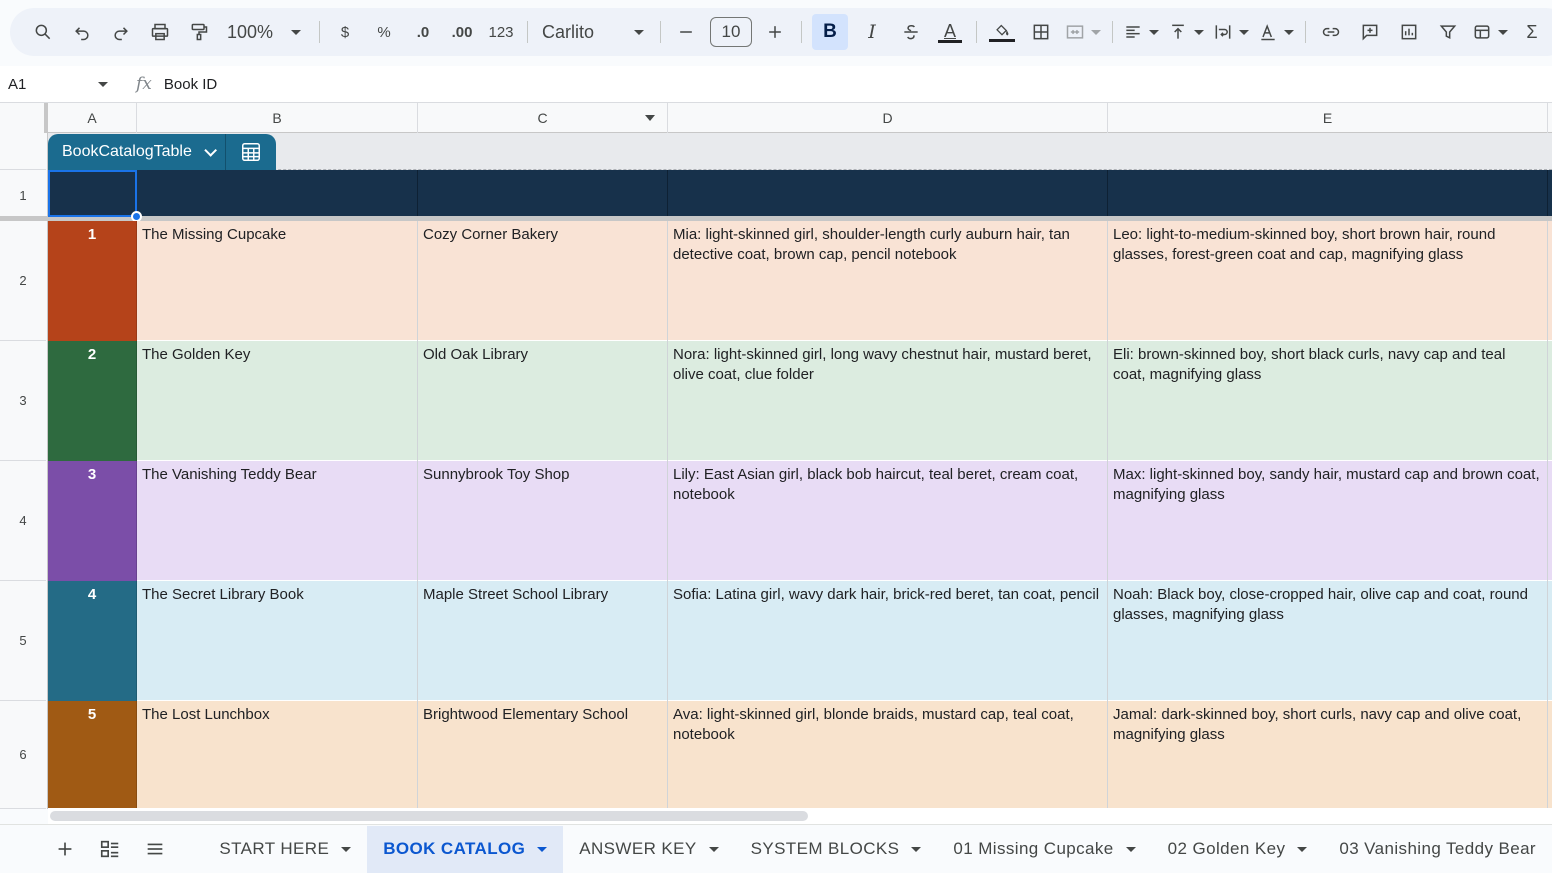 The width and height of the screenshot is (1552, 873). What do you see at coordinates (345, 32) in the screenshot?
I see `format-currency-button: $` at bounding box center [345, 32].